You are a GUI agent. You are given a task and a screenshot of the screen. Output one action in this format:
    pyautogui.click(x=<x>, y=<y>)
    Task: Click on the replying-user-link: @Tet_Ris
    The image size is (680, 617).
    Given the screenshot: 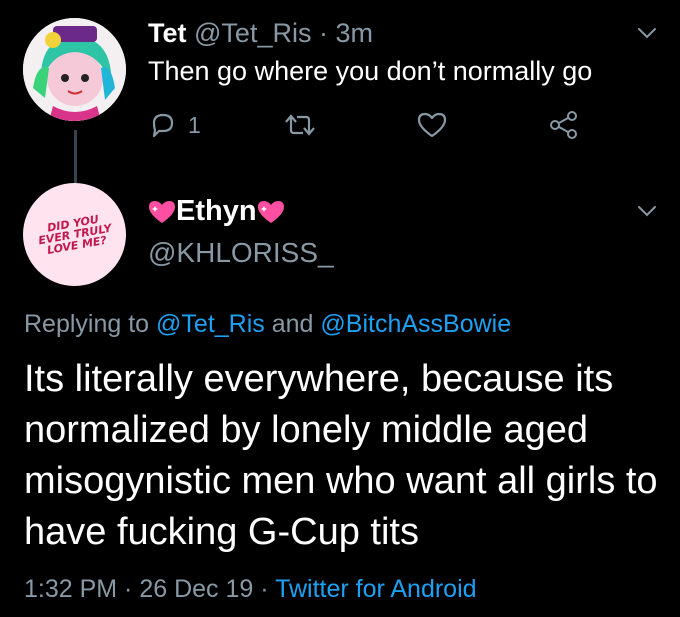 What is the action you would take?
    pyautogui.click(x=210, y=324)
    